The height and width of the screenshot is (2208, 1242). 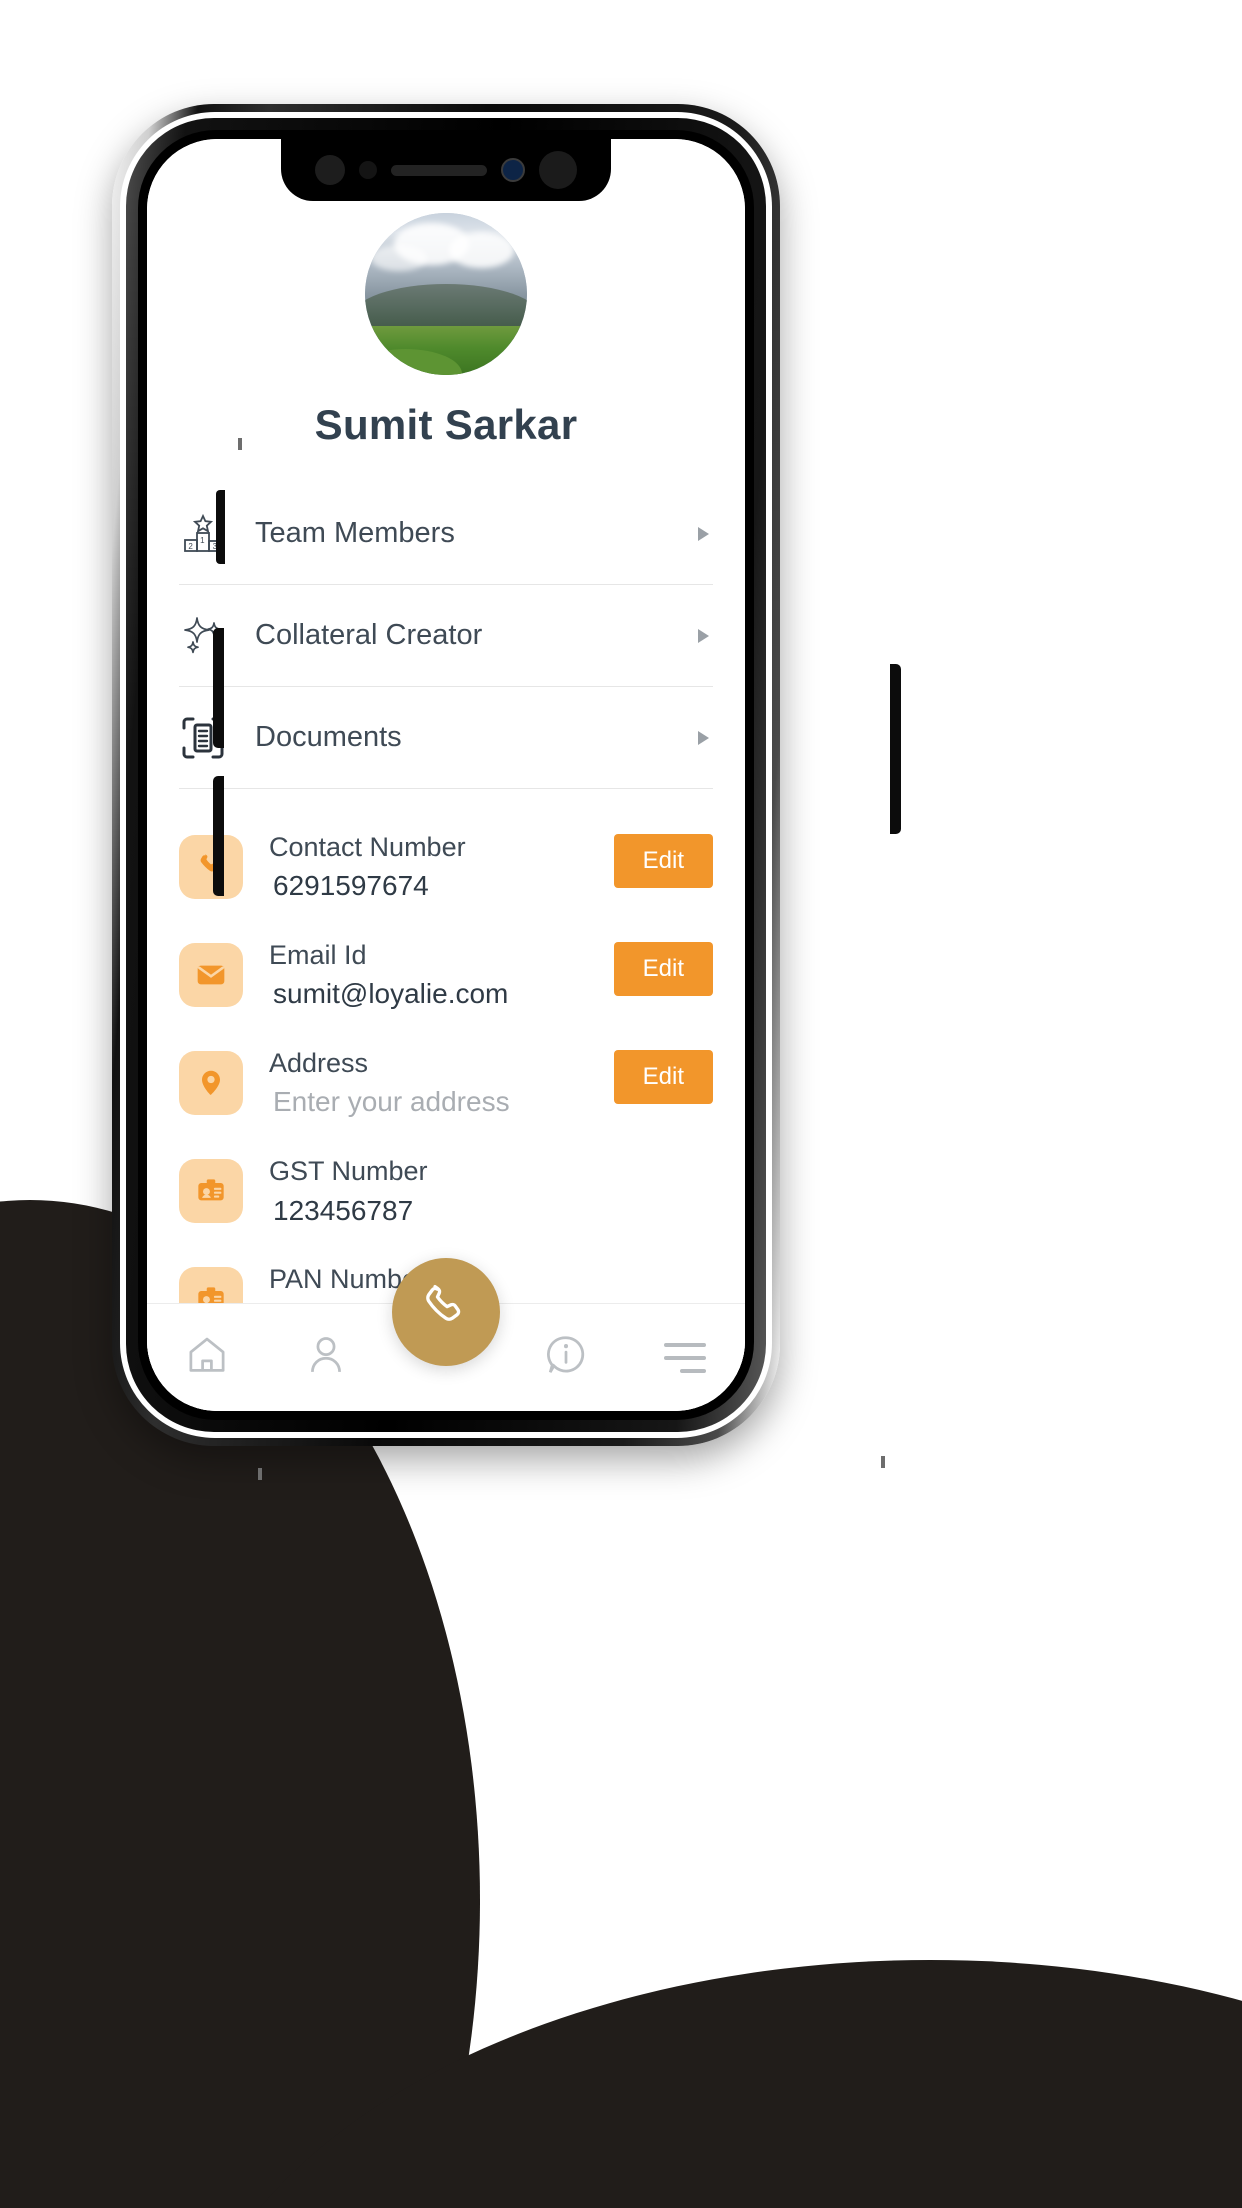 What do you see at coordinates (369, 635) in the screenshot?
I see `sidebar-item-label: Collateral Creator` at bounding box center [369, 635].